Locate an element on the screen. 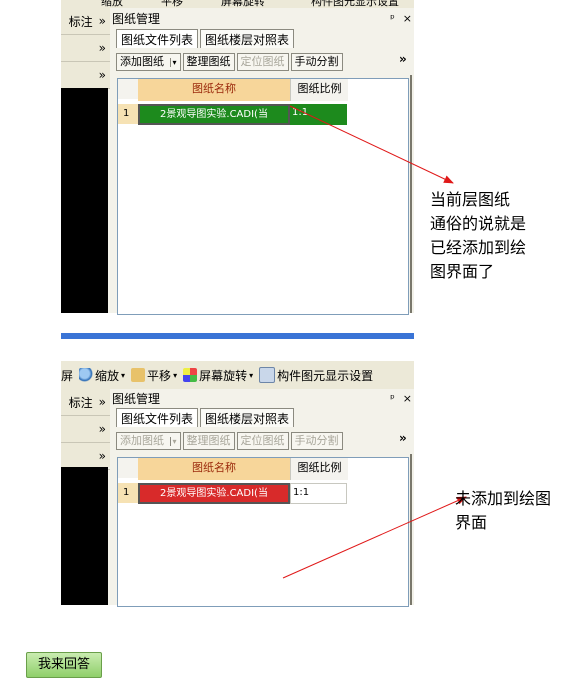 Image resolution: width=579 pixels, height=679 pixels. annotation-line: 图界面了 is located at coordinates (462, 271).